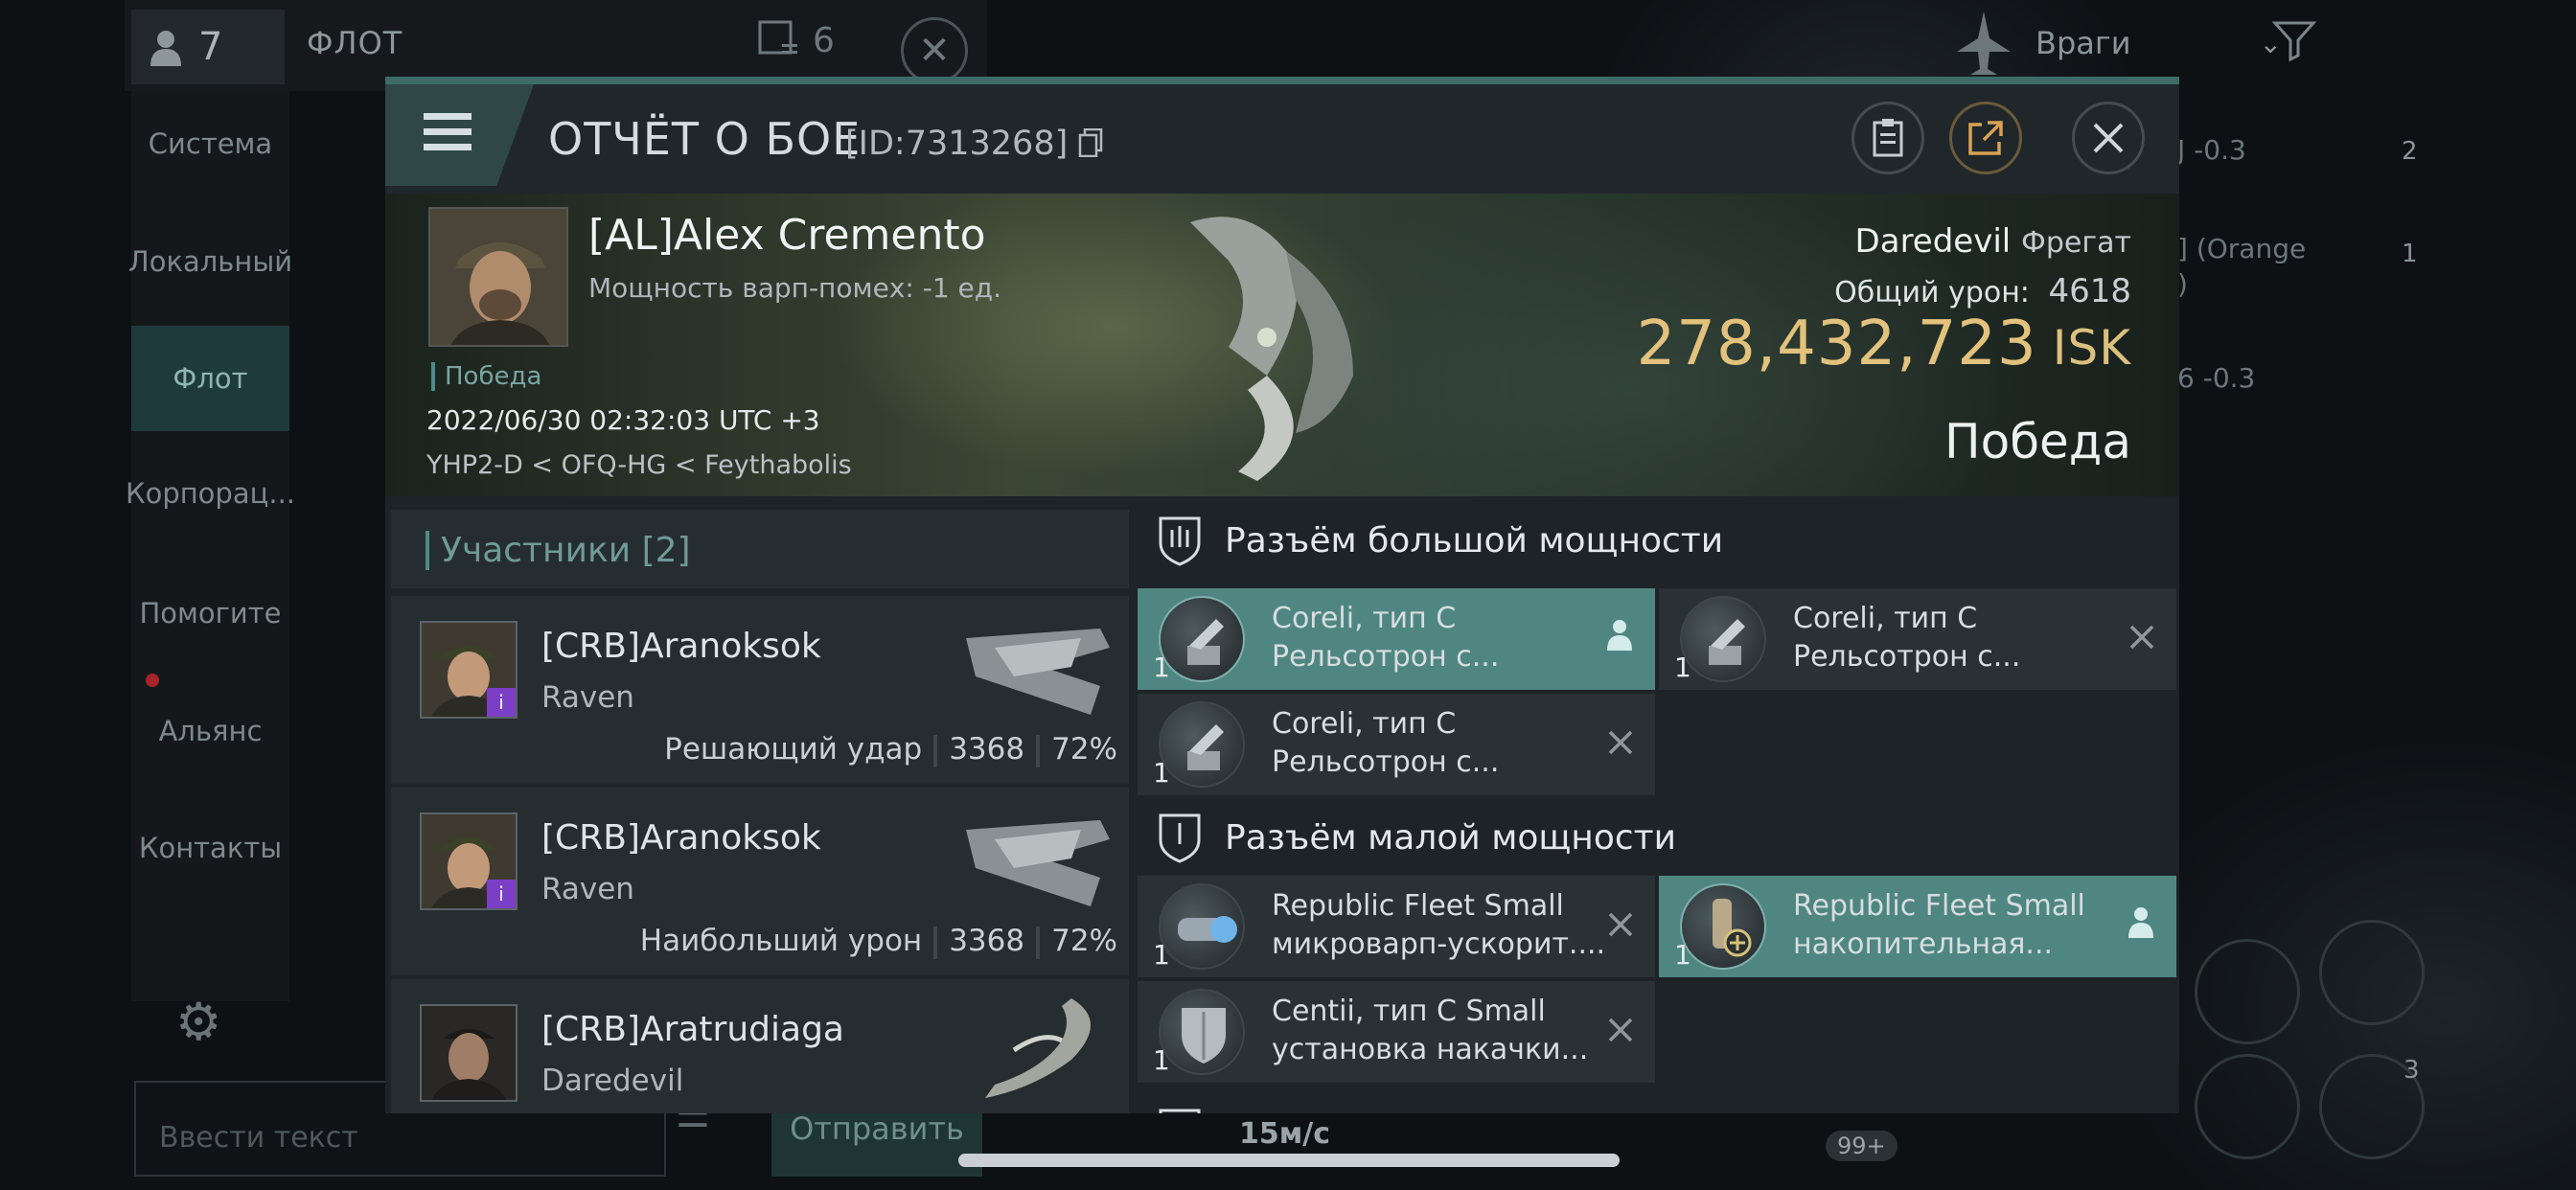  Describe the element at coordinates (152, 681) in the screenshot. I see `notification-dot` at that location.